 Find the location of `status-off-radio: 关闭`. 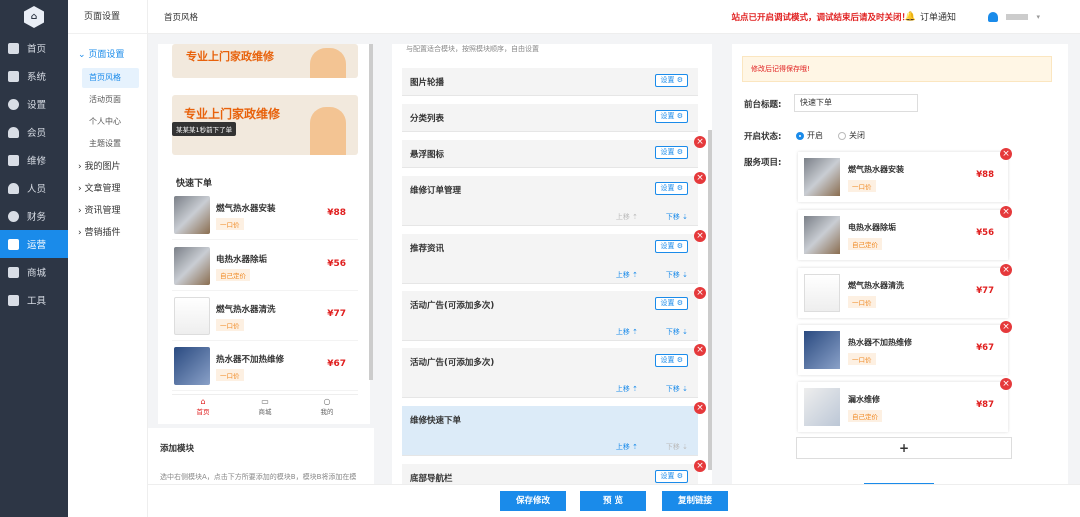

status-off-radio: 关闭 is located at coordinates (851, 135).